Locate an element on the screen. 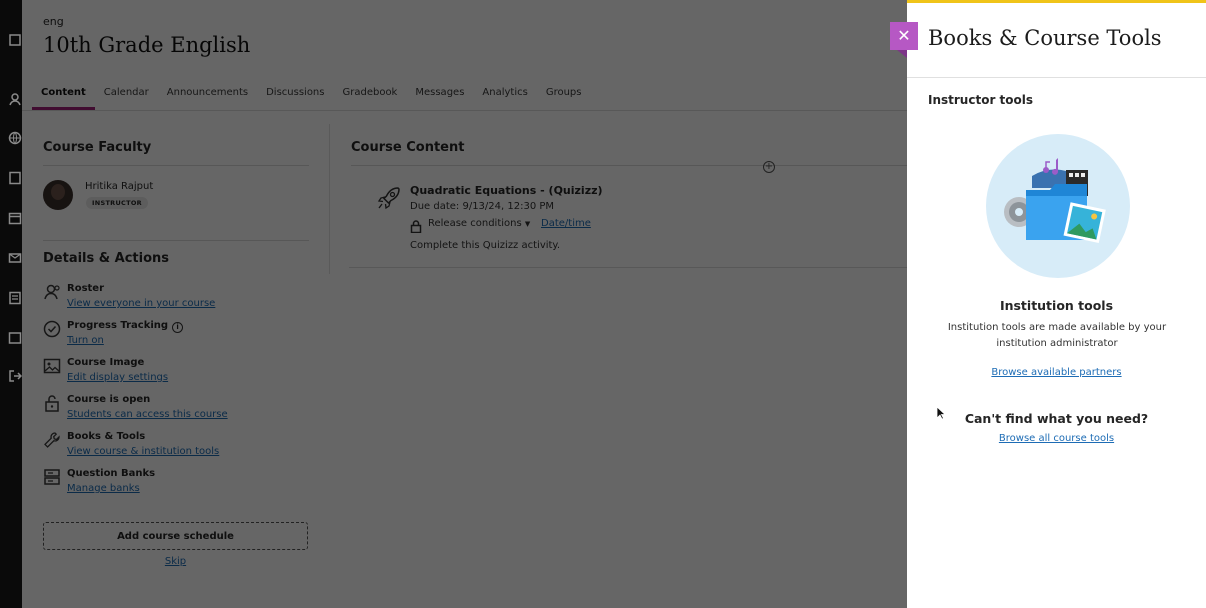  close-panel-button: ✕ is located at coordinates (904, 36).